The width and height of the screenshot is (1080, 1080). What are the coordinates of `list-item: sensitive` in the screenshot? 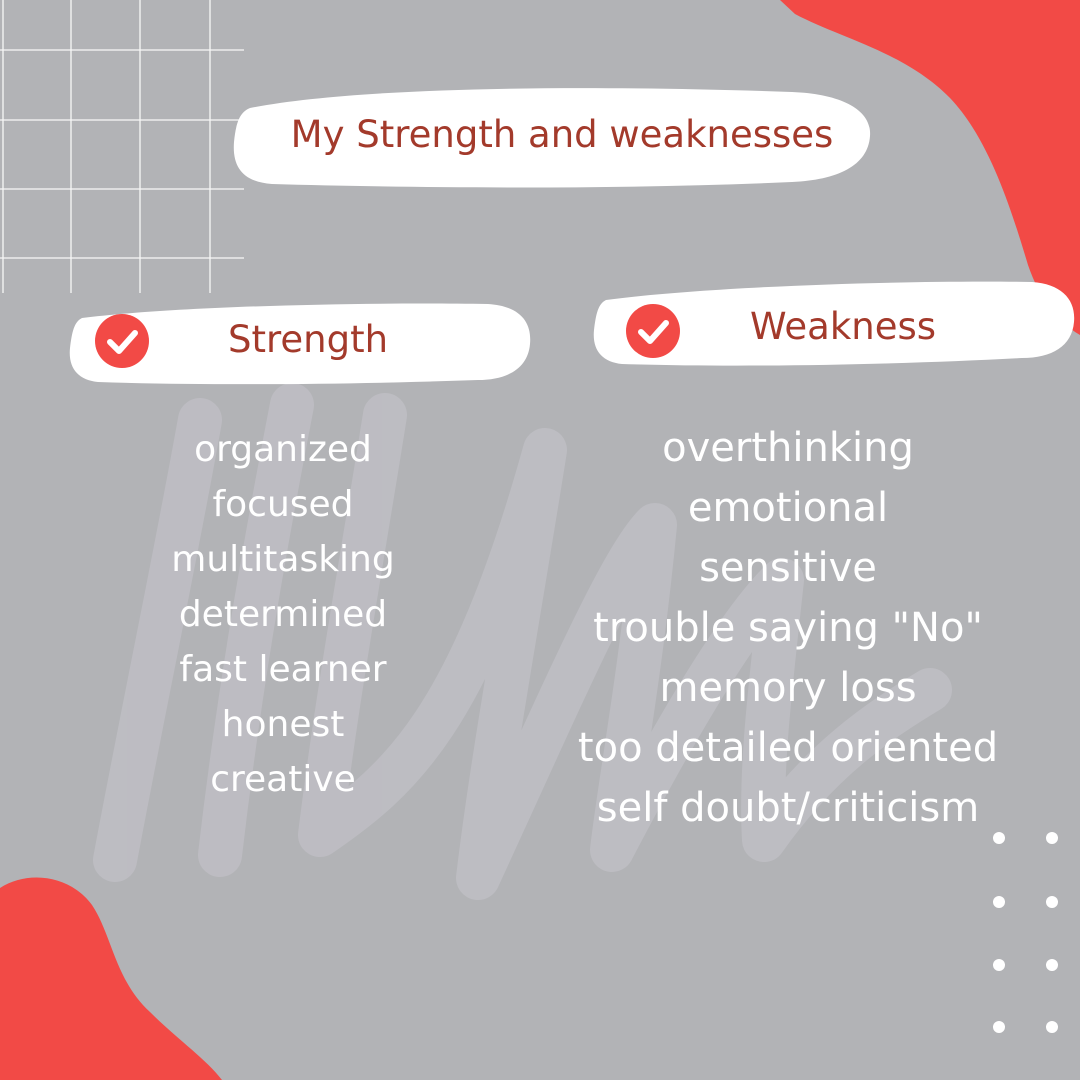 It's located at (788, 568).